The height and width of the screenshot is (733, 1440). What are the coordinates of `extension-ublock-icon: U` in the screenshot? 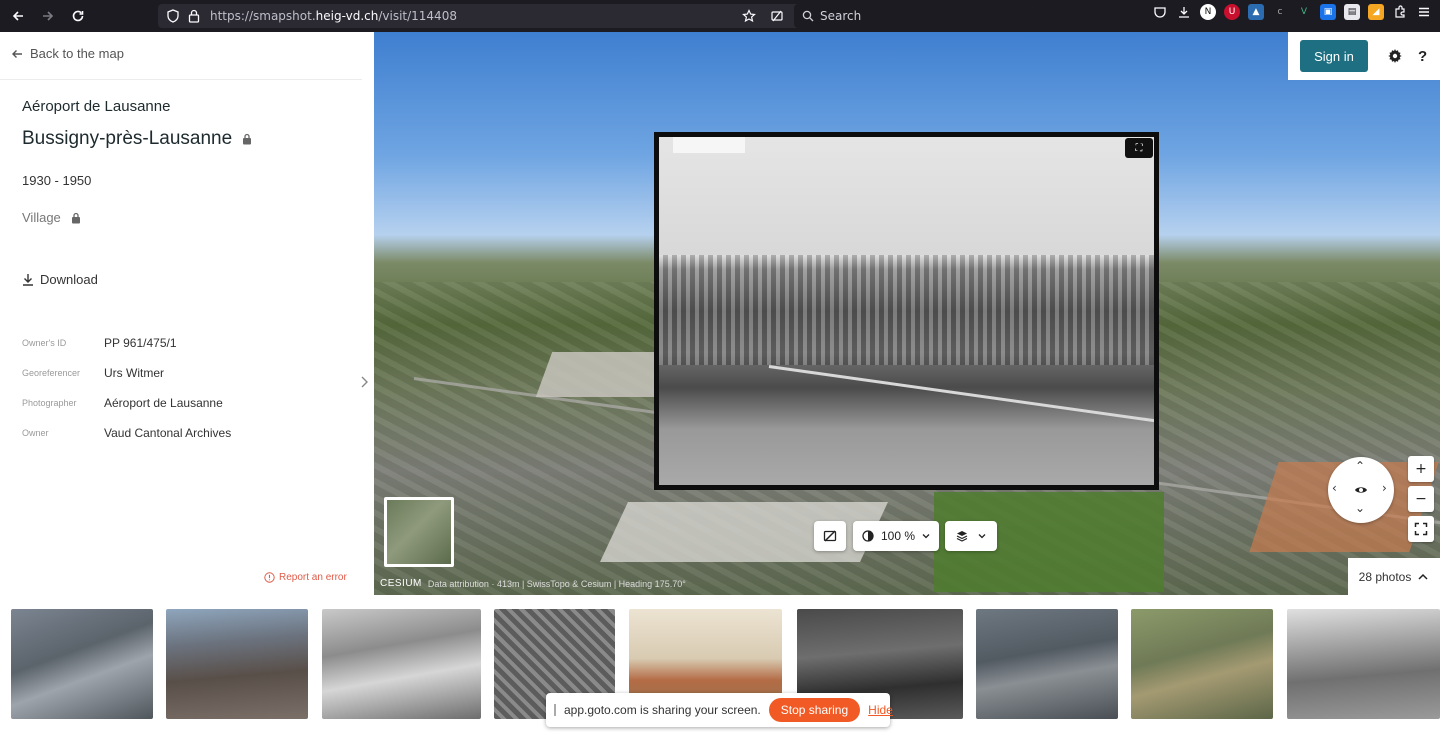 It's located at (1232, 12).